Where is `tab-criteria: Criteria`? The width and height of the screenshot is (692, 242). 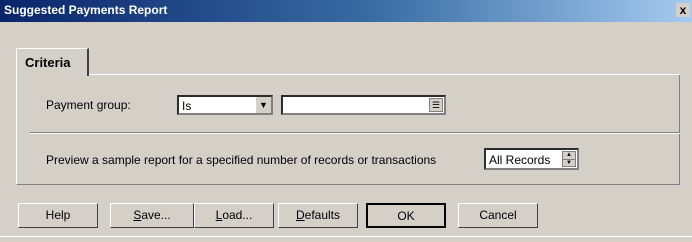 tab-criteria: Criteria is located at coordinates (52, 62).